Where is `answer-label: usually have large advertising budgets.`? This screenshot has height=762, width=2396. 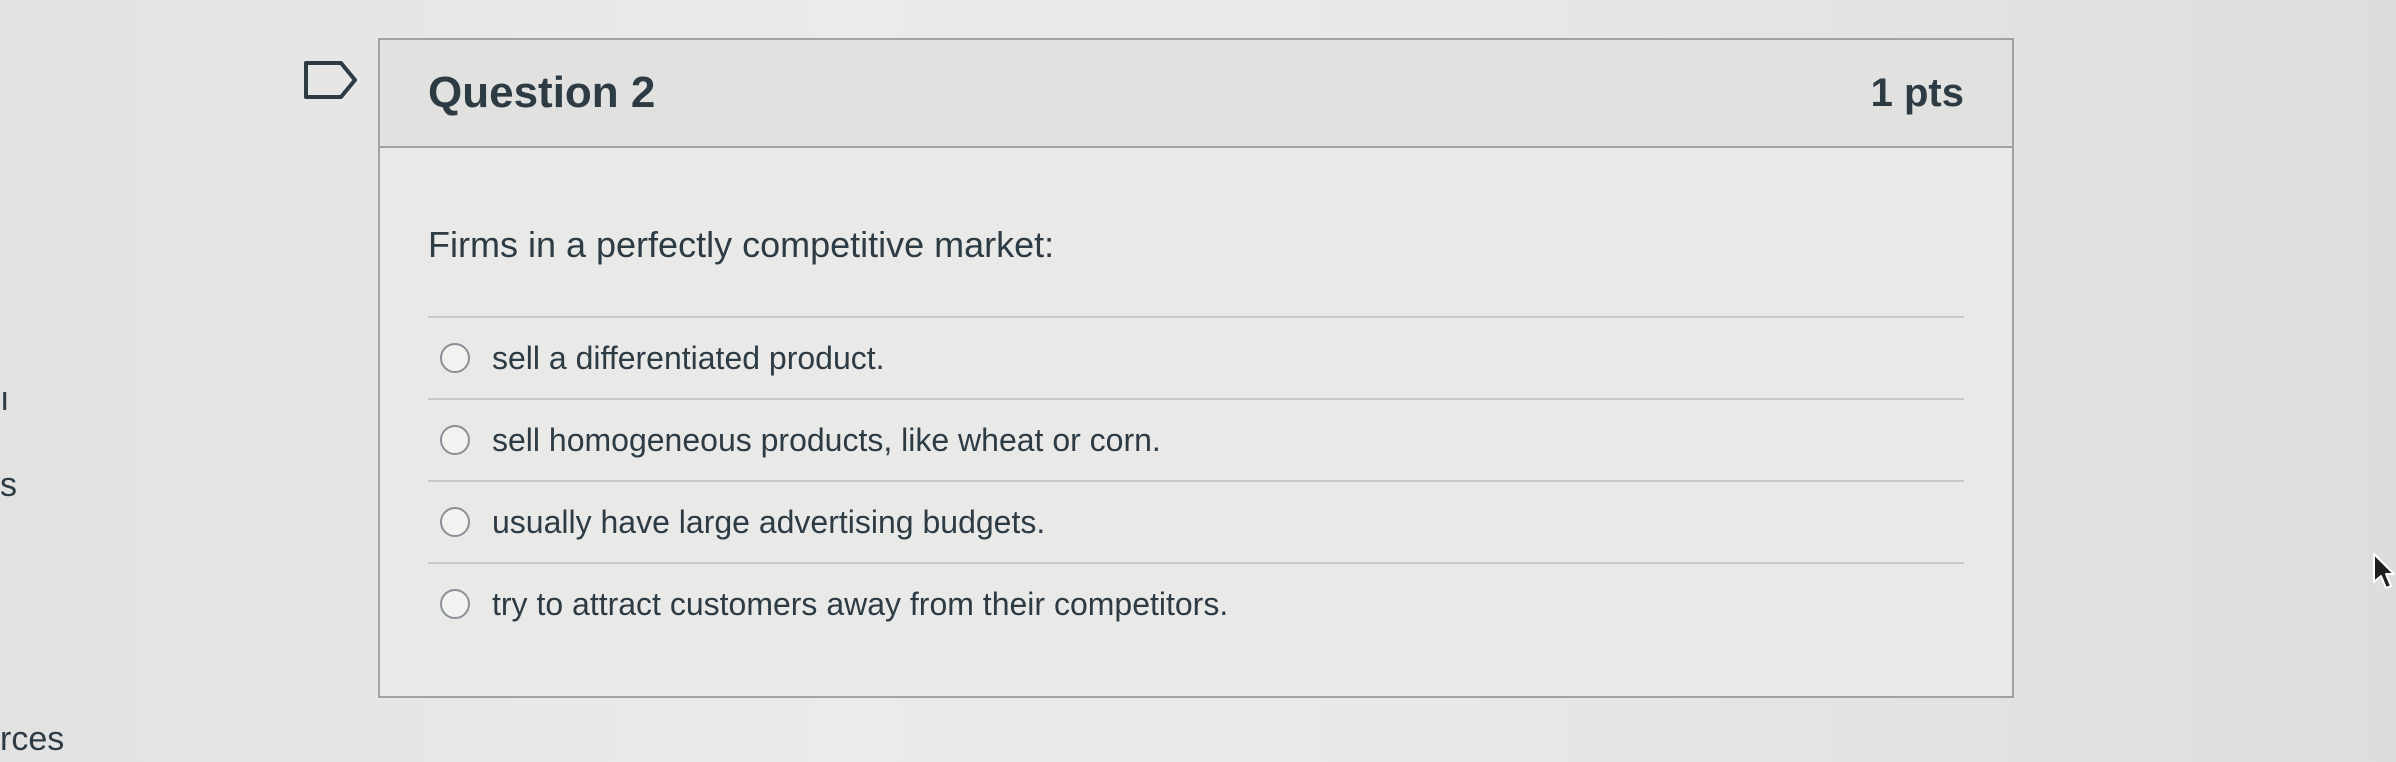 answer-label: usually have large advertising budgets. is located at coordinates (768, 522).